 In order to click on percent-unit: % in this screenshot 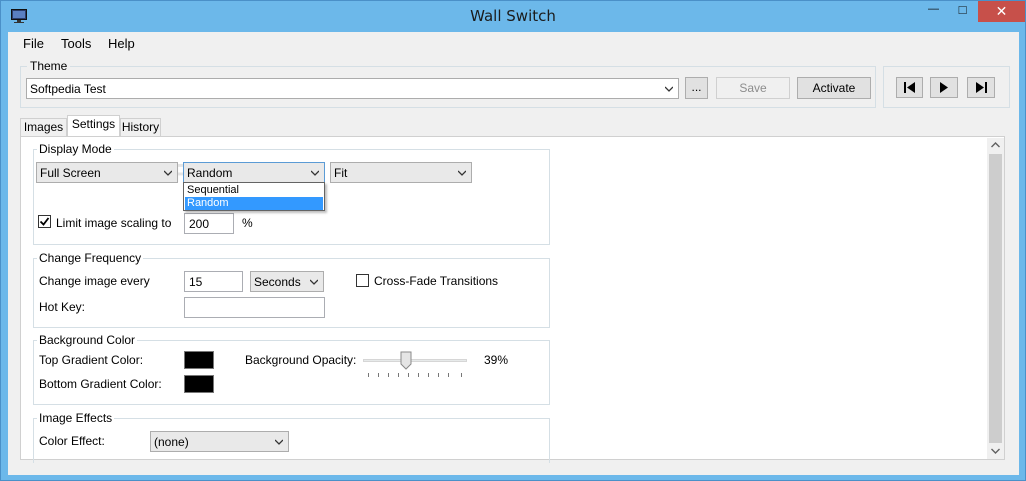, I will do `click(247, 223)`.